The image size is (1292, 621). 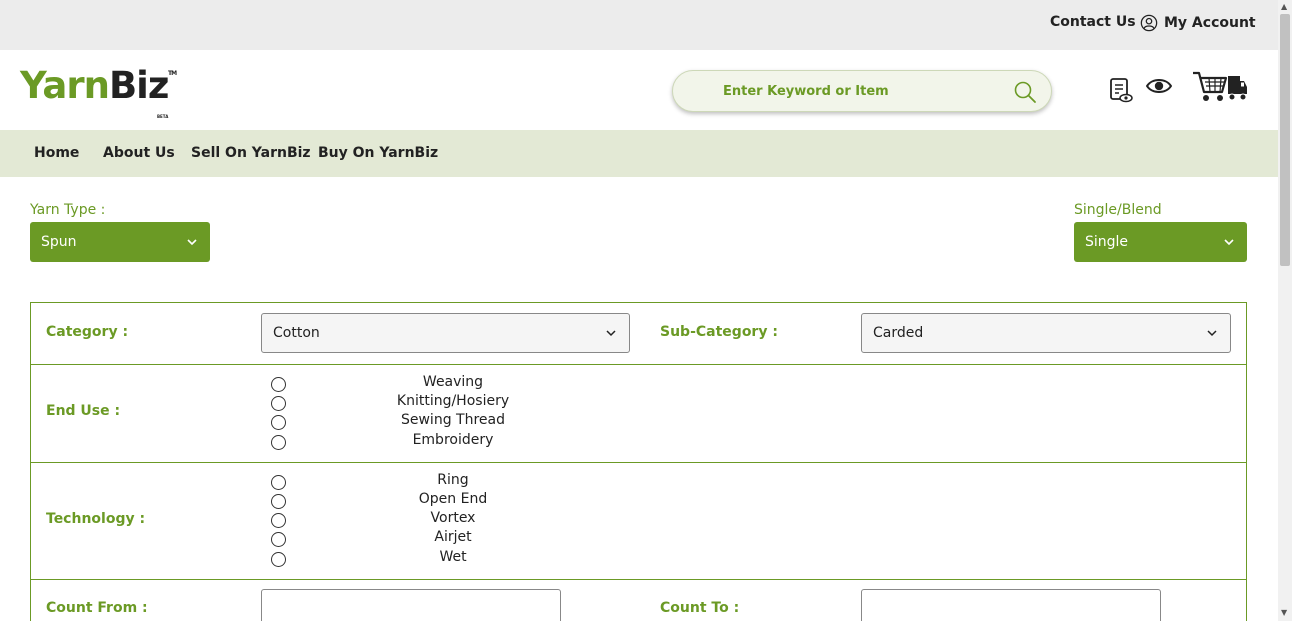 I want to click on technology-option-label: Airjet, so click(x=453, y=537).